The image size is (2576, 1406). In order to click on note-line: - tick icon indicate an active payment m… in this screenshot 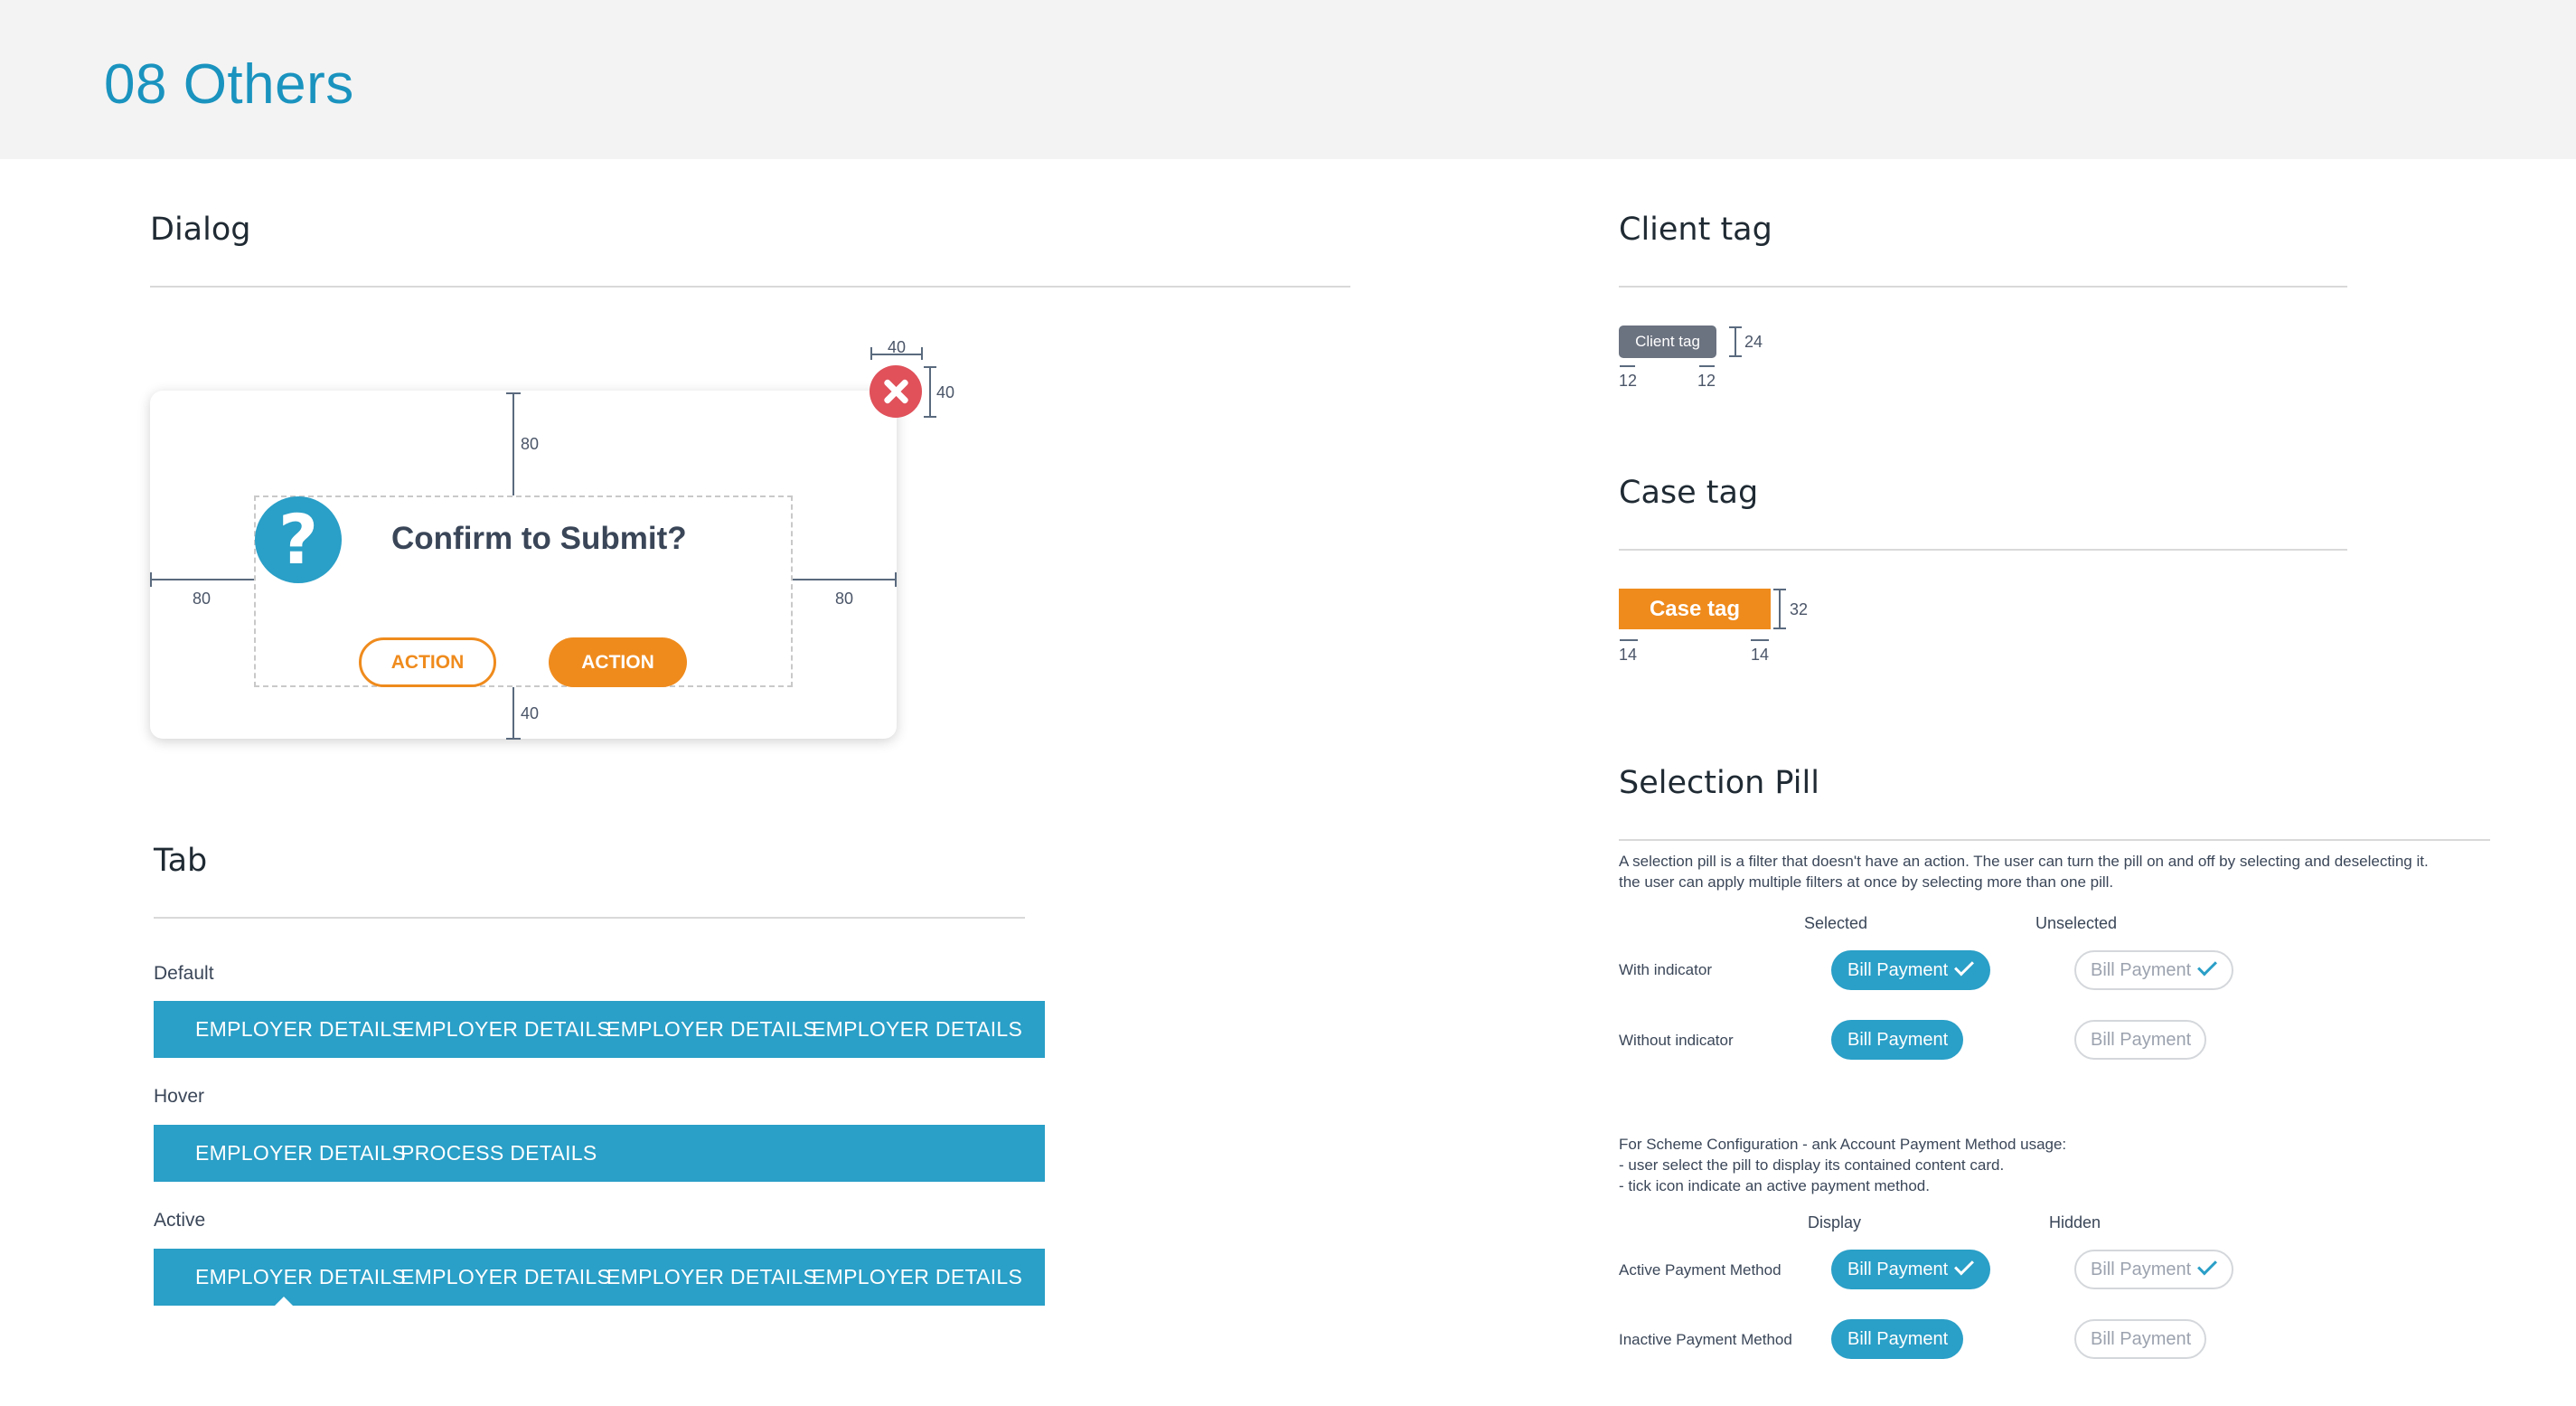, I will do `click(1774, 1185)`.